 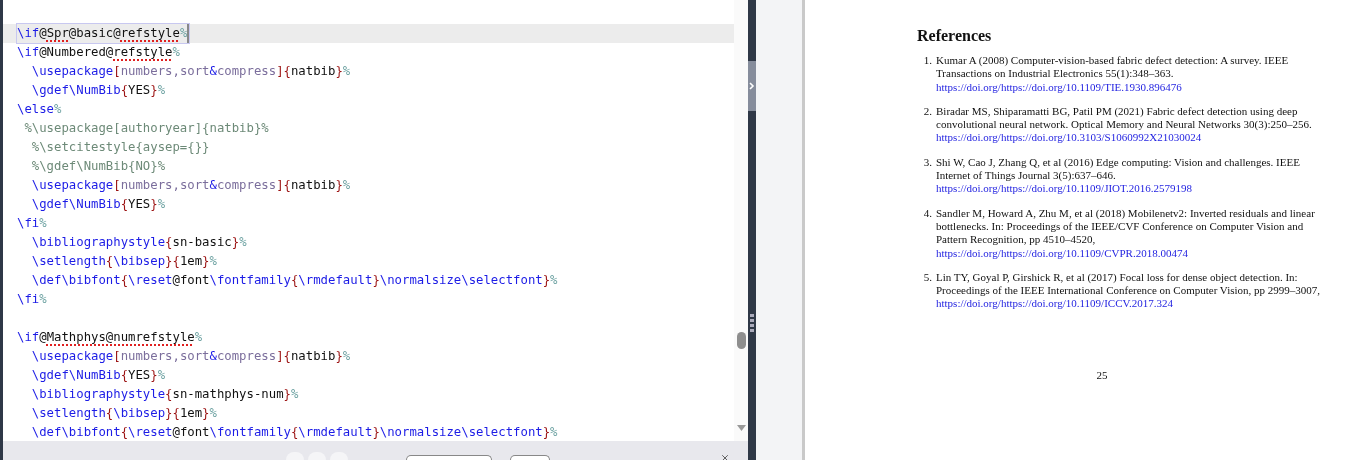 What do you see at coordinates (752, 323) in the screenshot?
I see `grip-icon` at bounding box center [752, 323].